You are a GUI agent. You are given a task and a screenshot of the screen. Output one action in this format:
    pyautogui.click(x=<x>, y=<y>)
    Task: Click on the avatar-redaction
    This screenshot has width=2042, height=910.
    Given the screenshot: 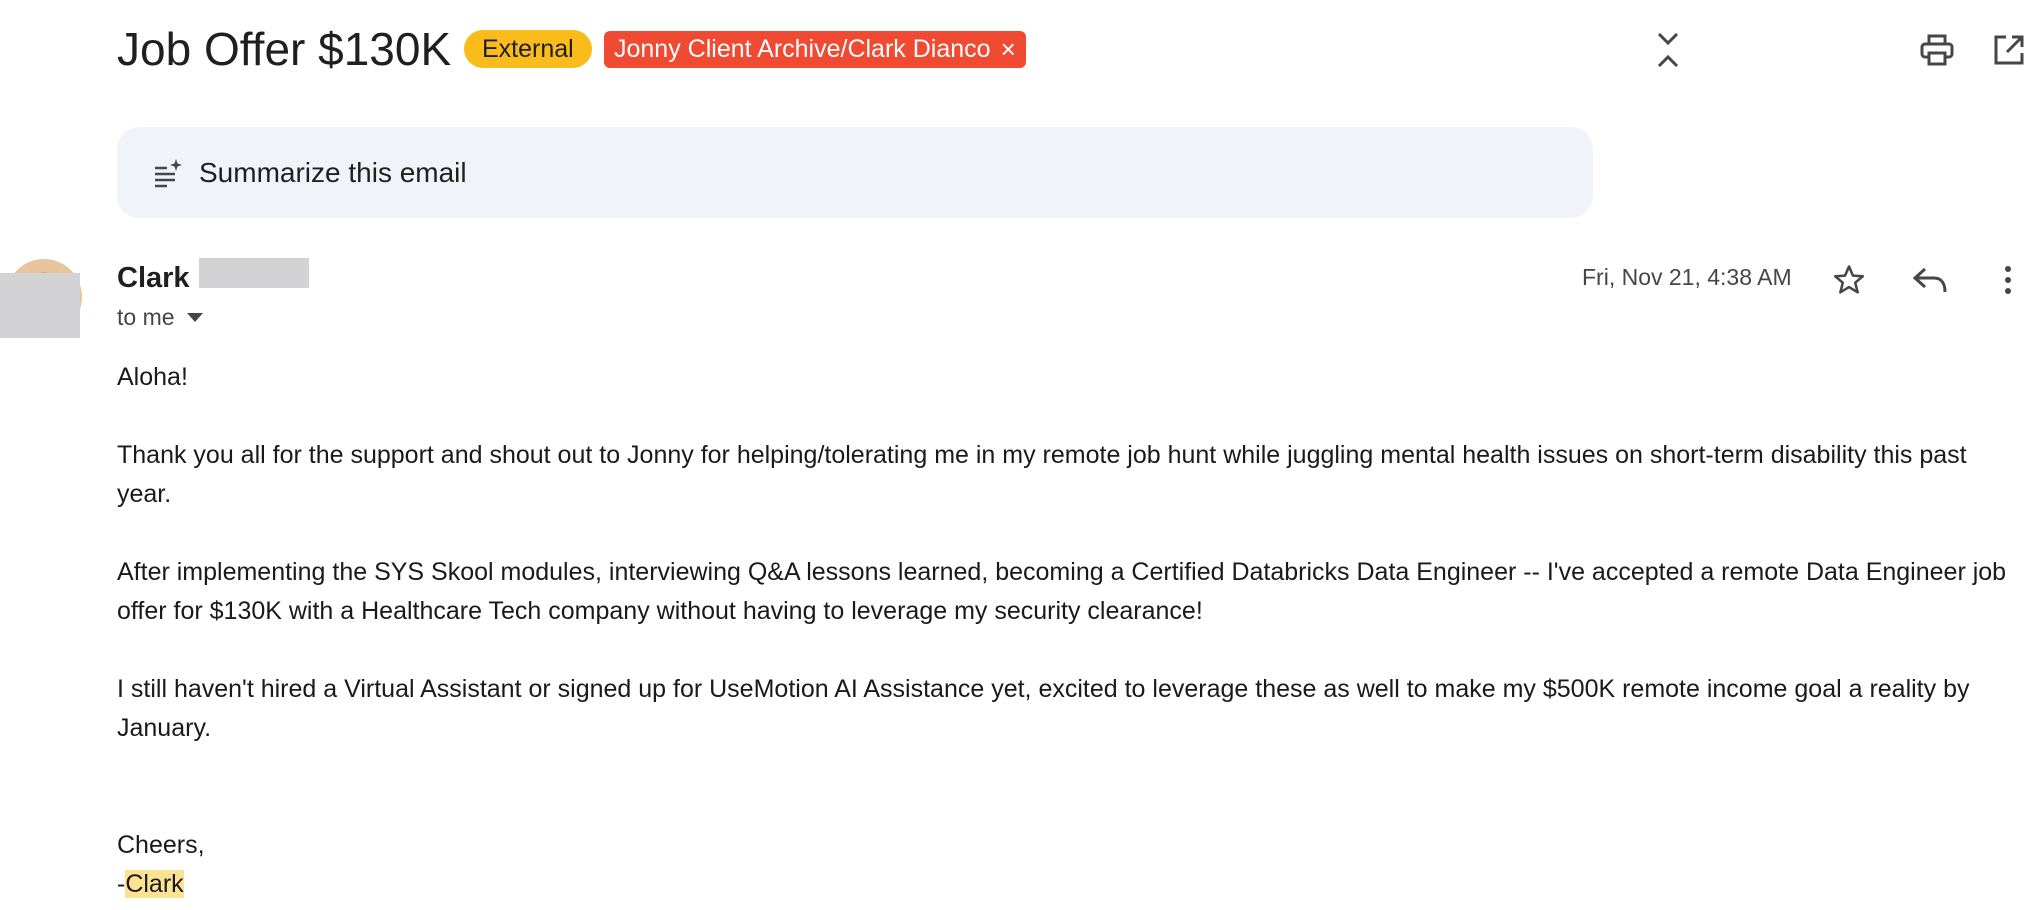 What is the action you would take?
    pyautogui.click(x=40, y=305)
    